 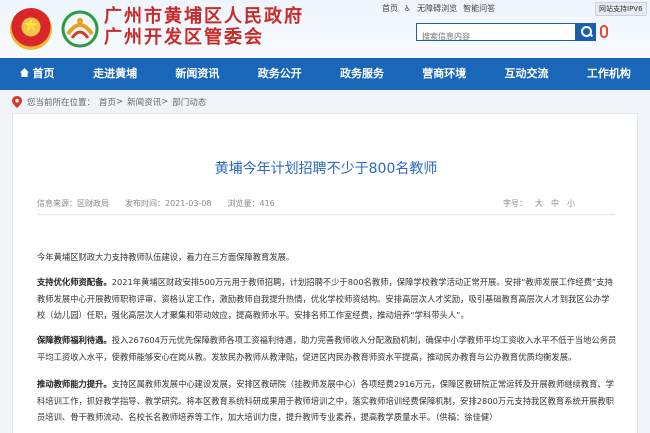 I want to click on meta-published: 发布时间：2021-03-08, so click(x=168, y=203).